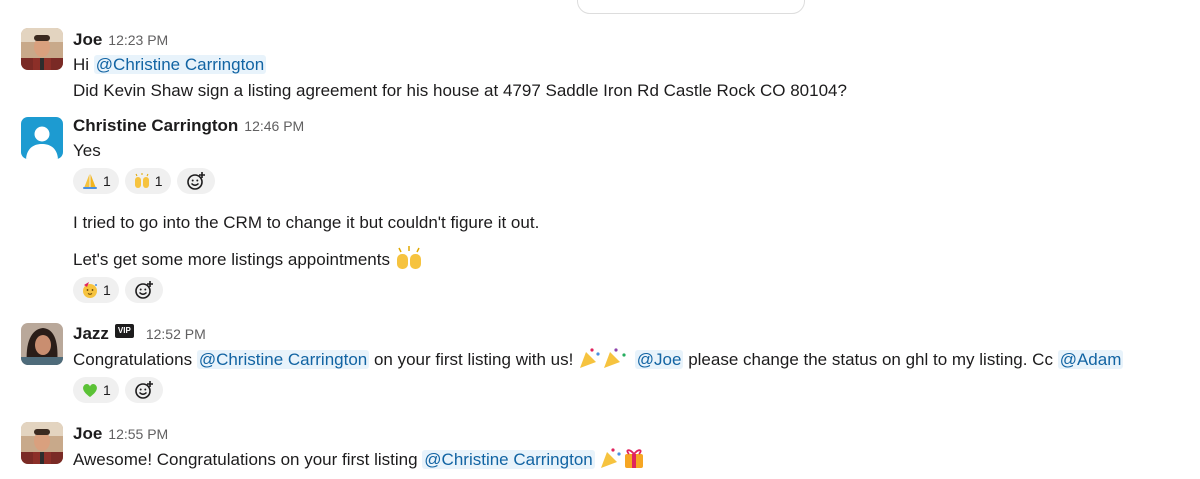 The width and height of the screenshot is (1200, 479). Describe the element at coordinates (83, 64) in the screenshot. I see `message-text-segment: Hi` at that location.